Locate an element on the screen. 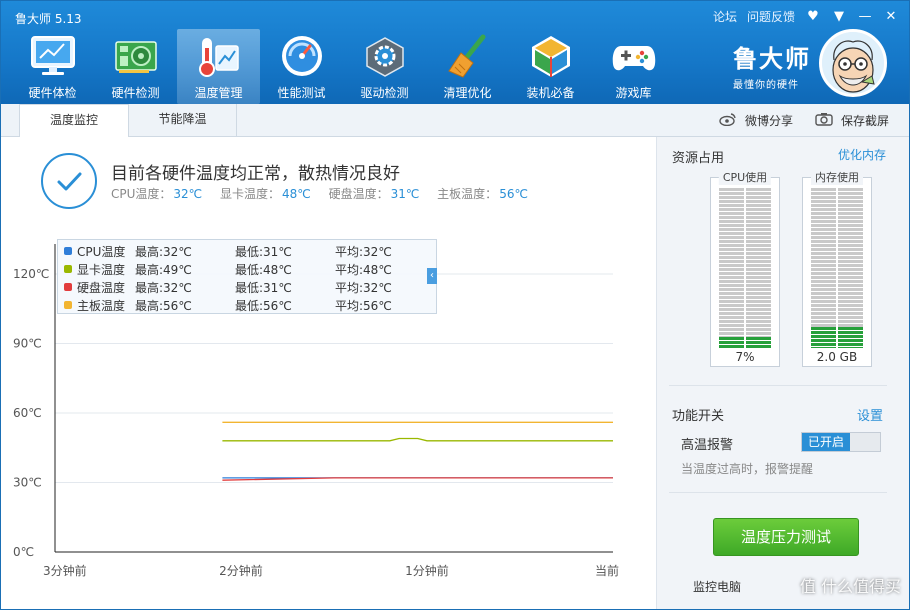  broom-icon is located at coordinates (468, 56).